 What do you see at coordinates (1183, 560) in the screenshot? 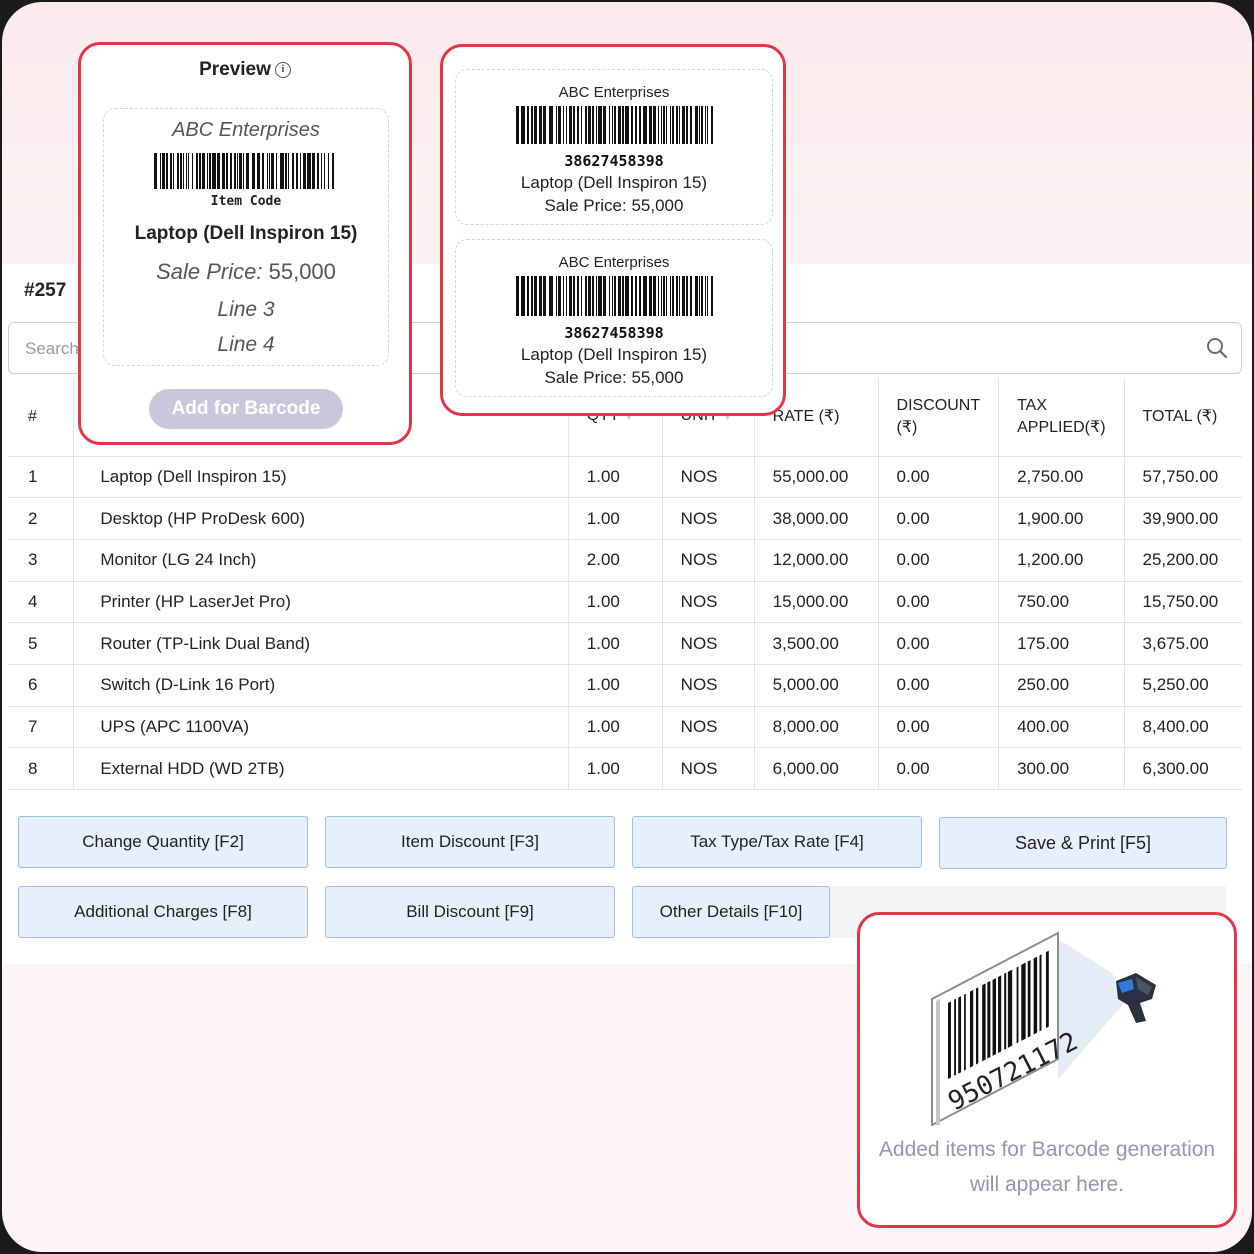
I see `row-total: 25,200.00` at bounding box center [1183, 560].